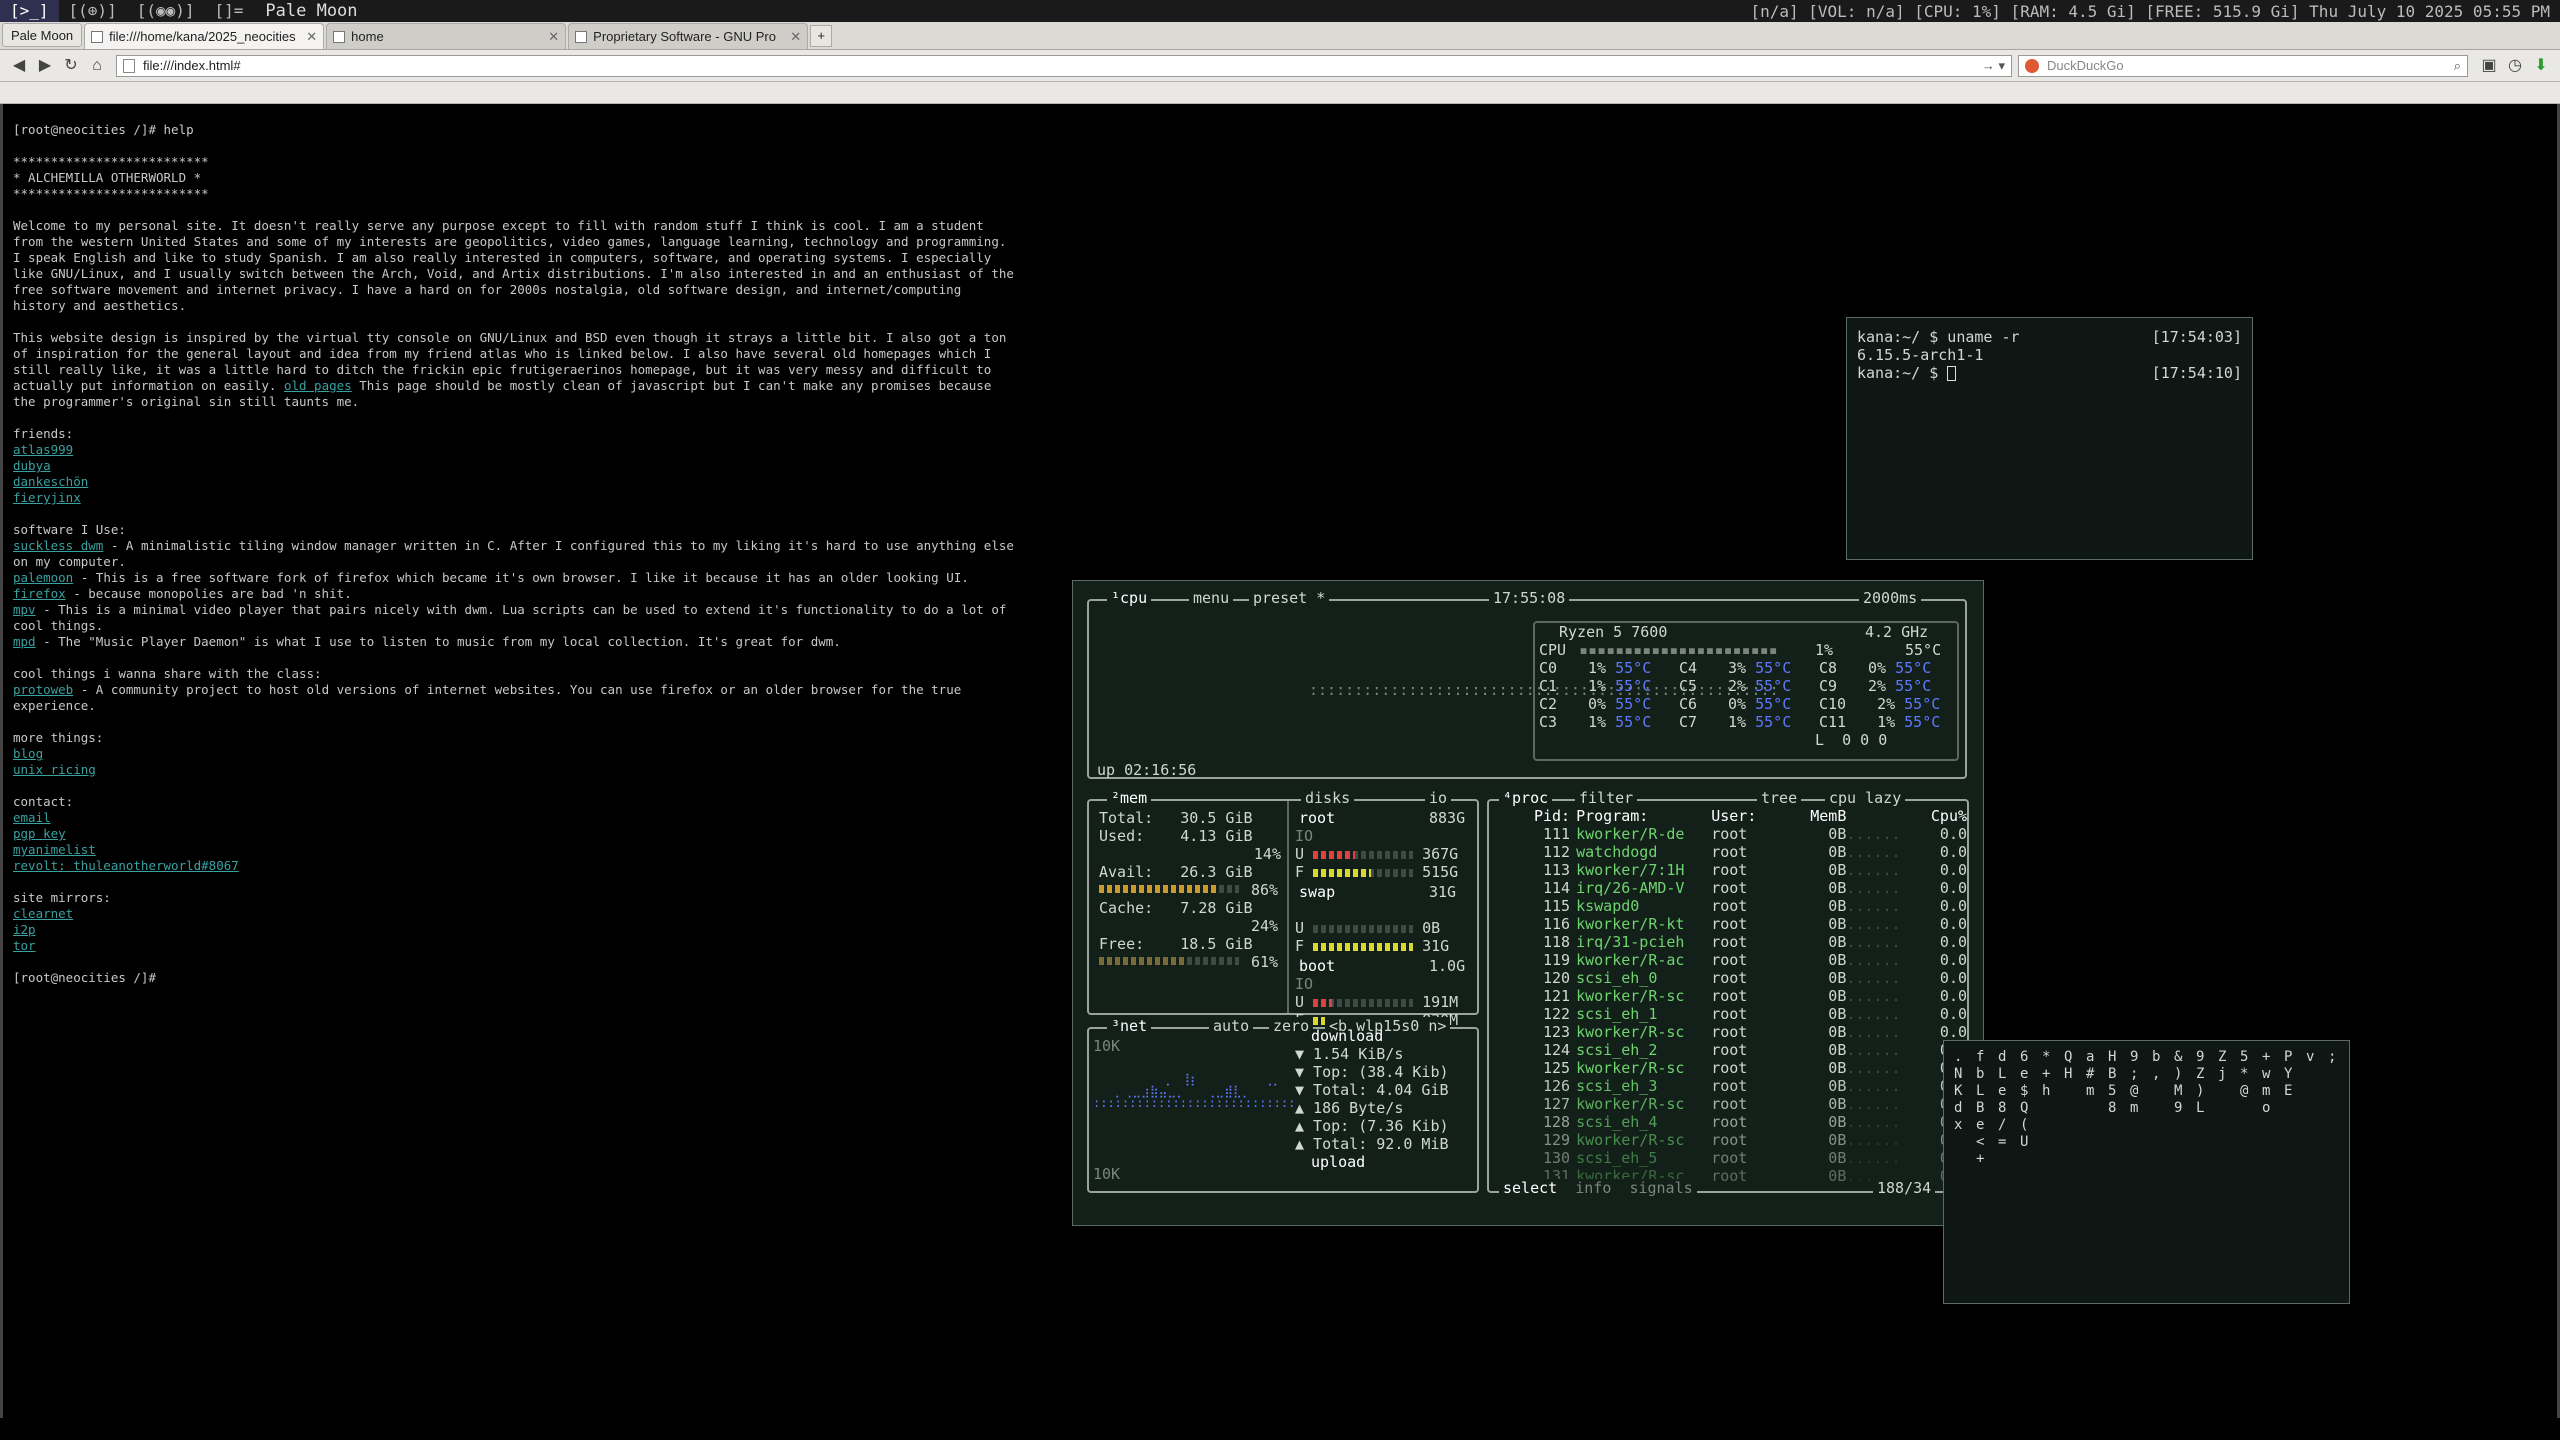 This screenshot has width=2560, height=1440. I want to click on info-button: info, so click(1593, 1188).